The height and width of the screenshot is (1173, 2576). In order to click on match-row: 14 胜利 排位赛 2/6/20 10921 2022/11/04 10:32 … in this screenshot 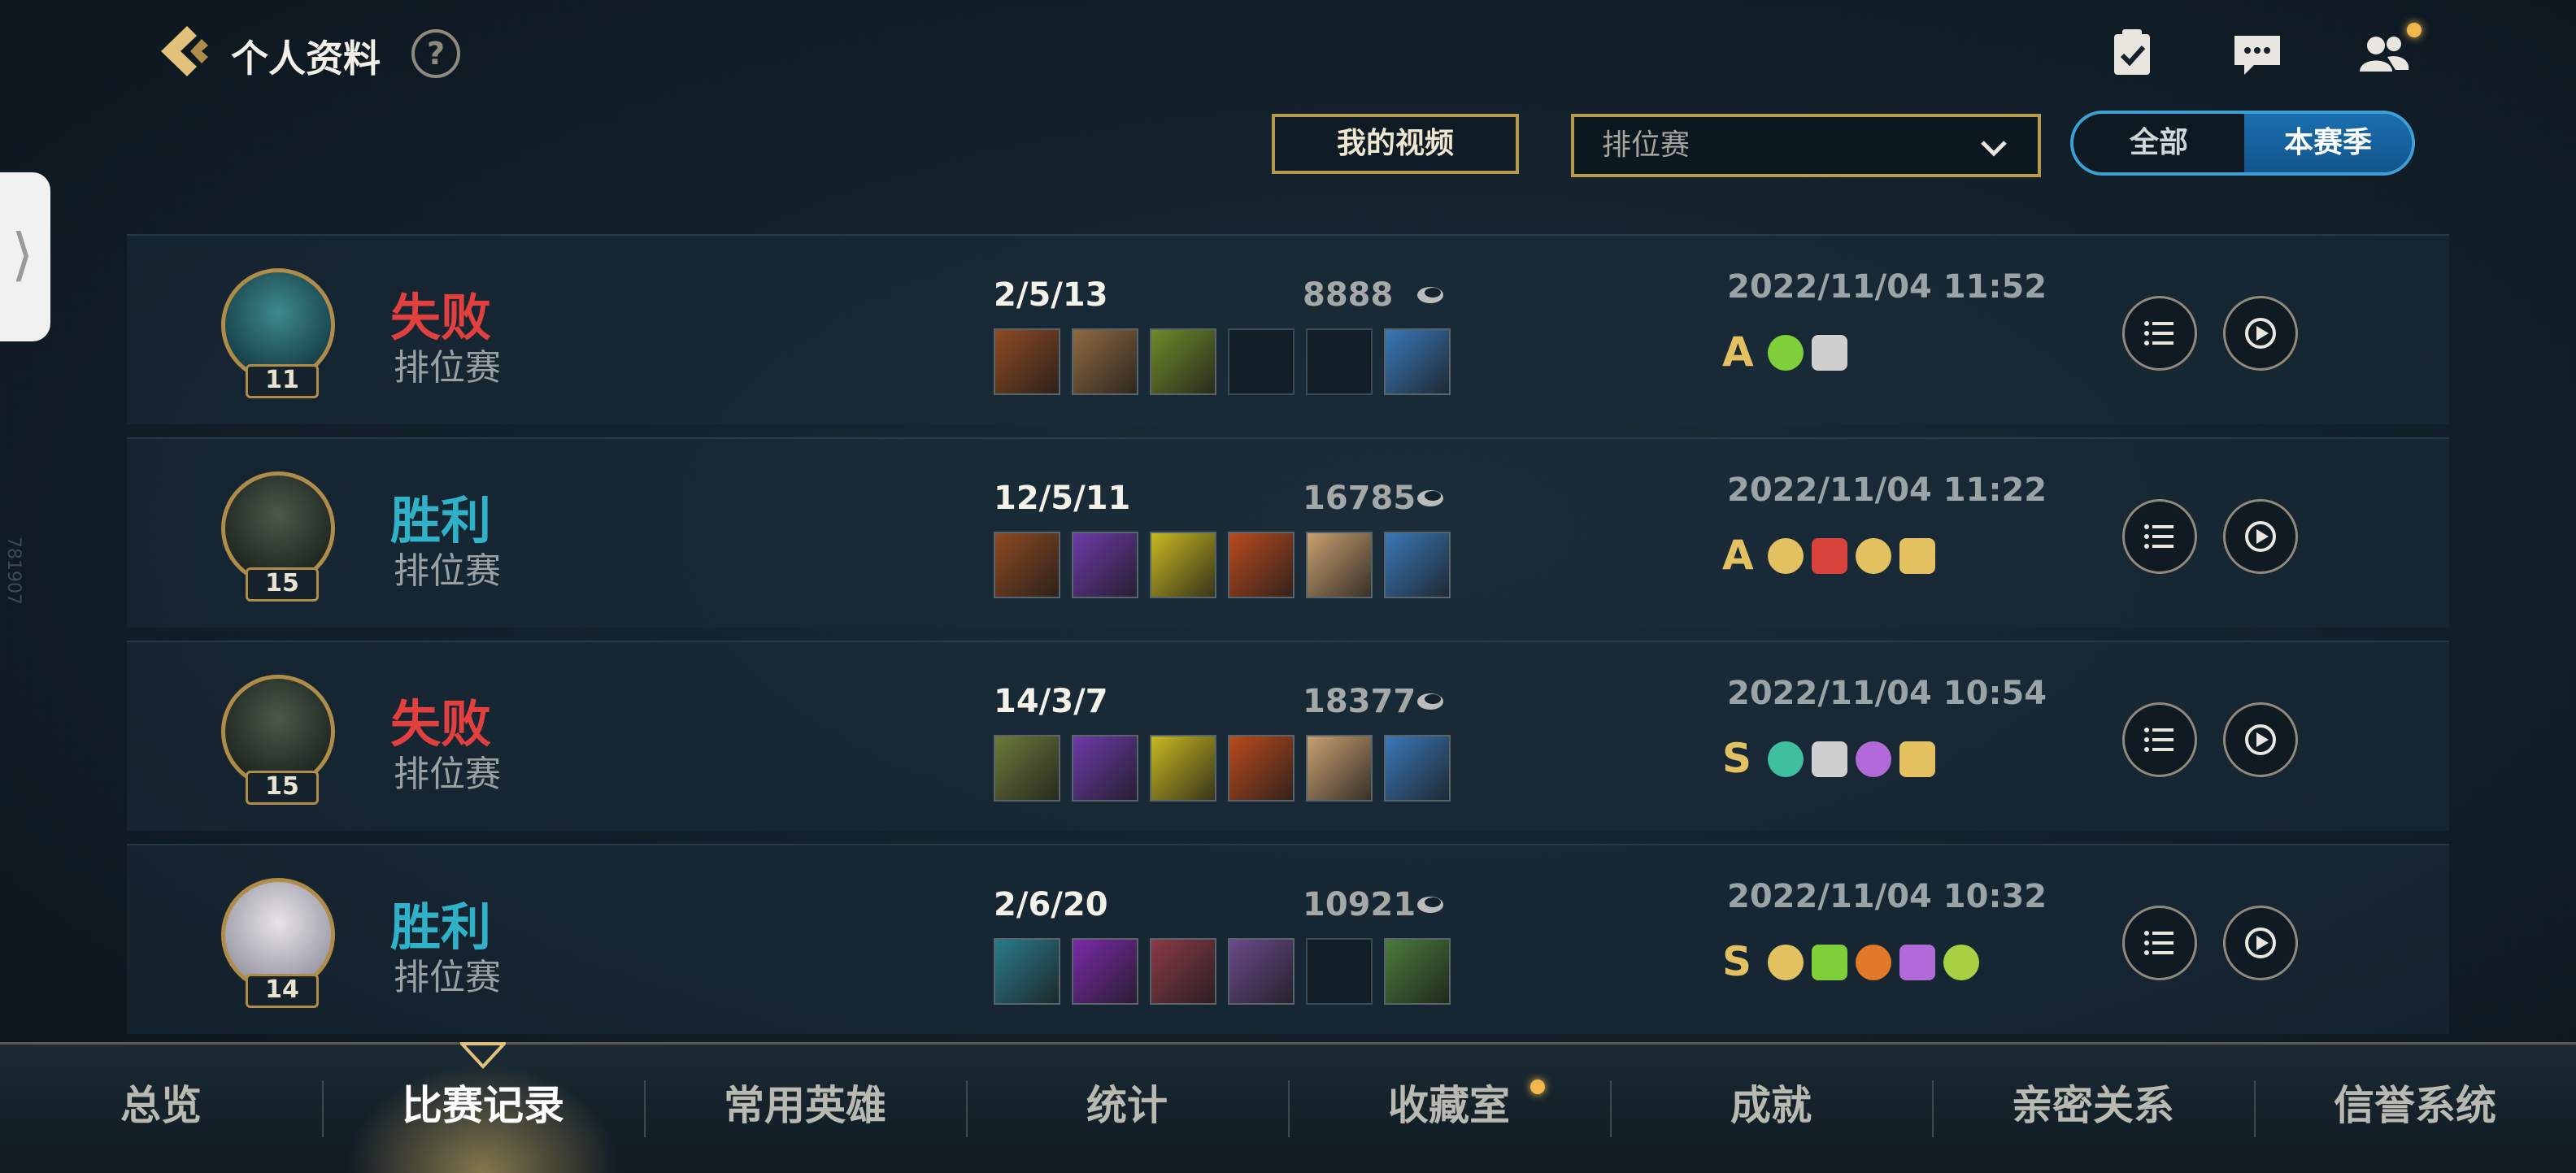, I will do `click(1288, 939)`.